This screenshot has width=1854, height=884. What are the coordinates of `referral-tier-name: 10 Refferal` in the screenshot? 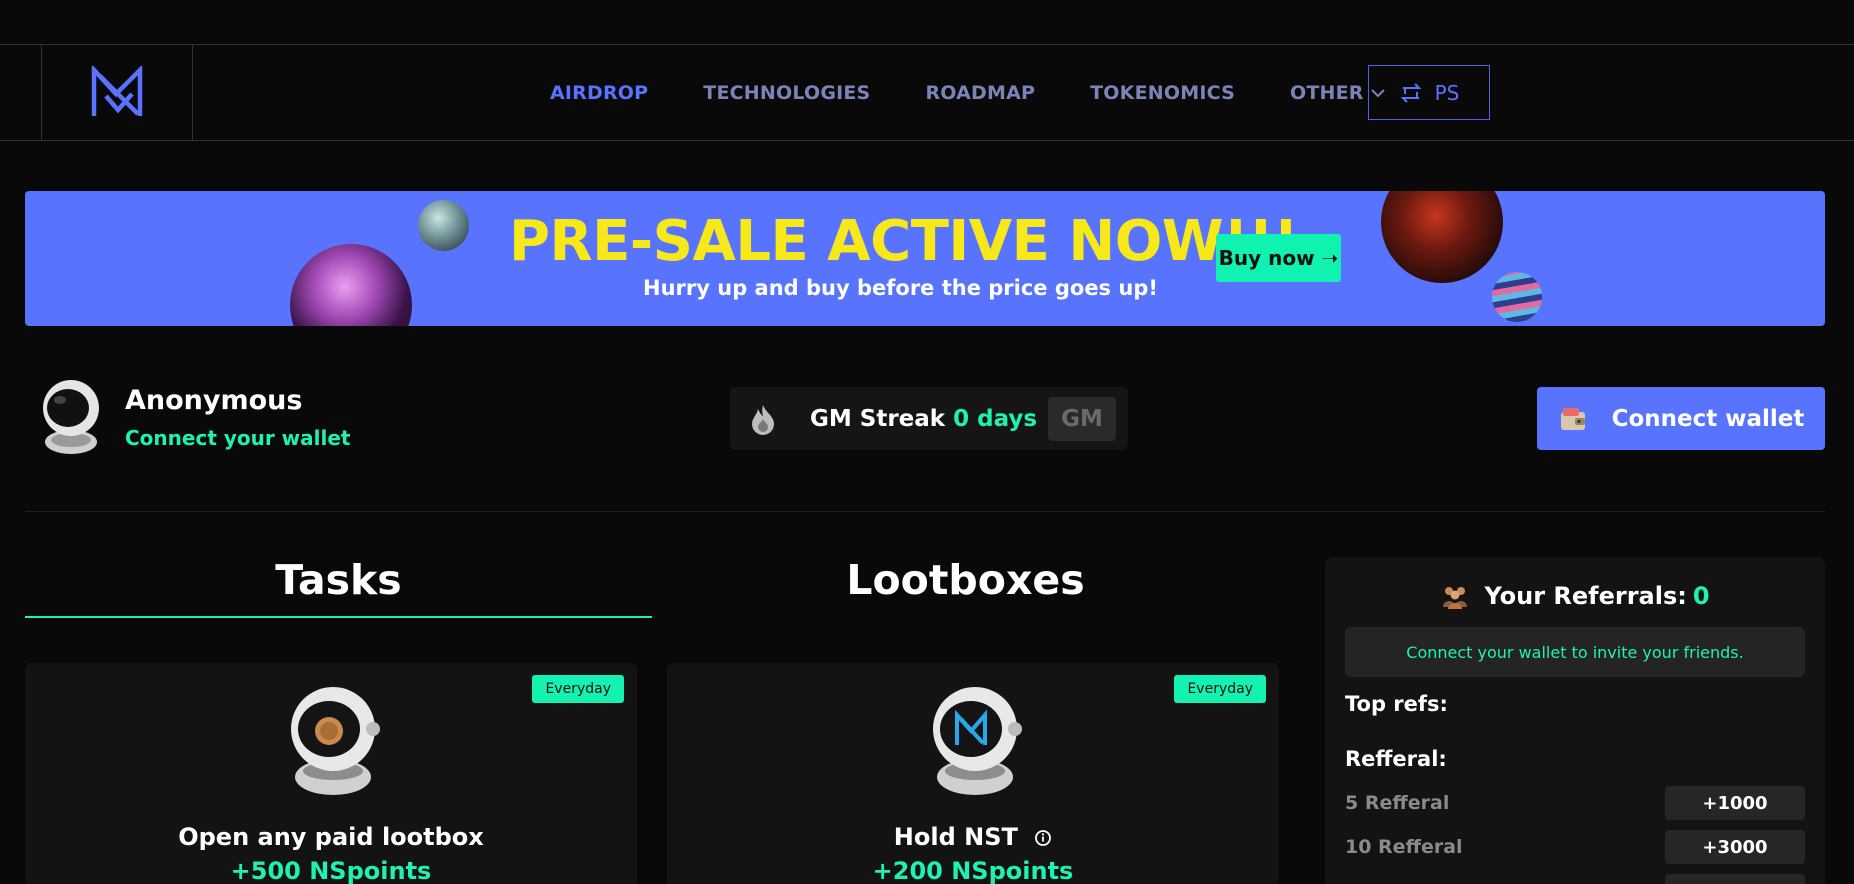 It's located at (1404, 847).